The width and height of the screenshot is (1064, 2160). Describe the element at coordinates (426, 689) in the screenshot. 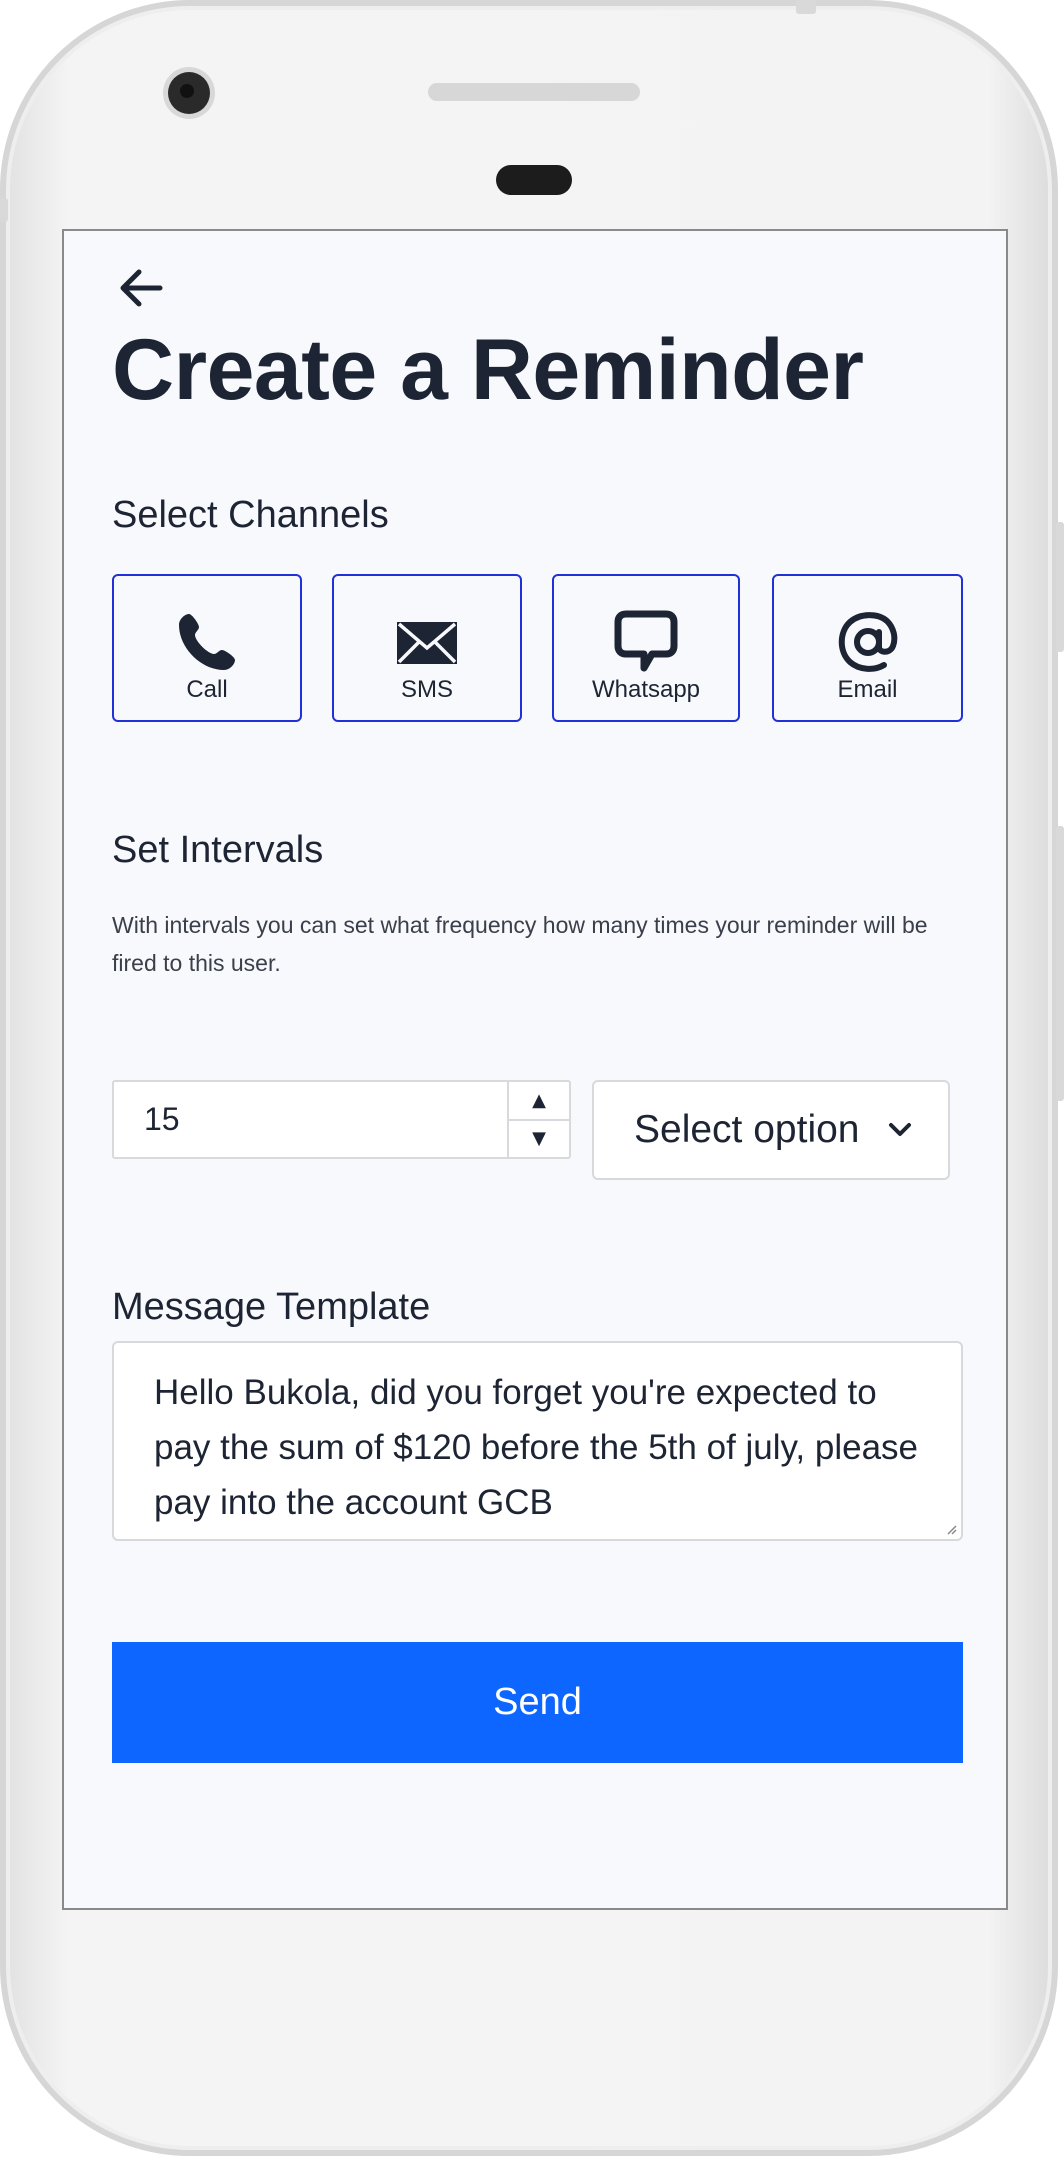

I see `channel-sms-label: SMS` at that location.